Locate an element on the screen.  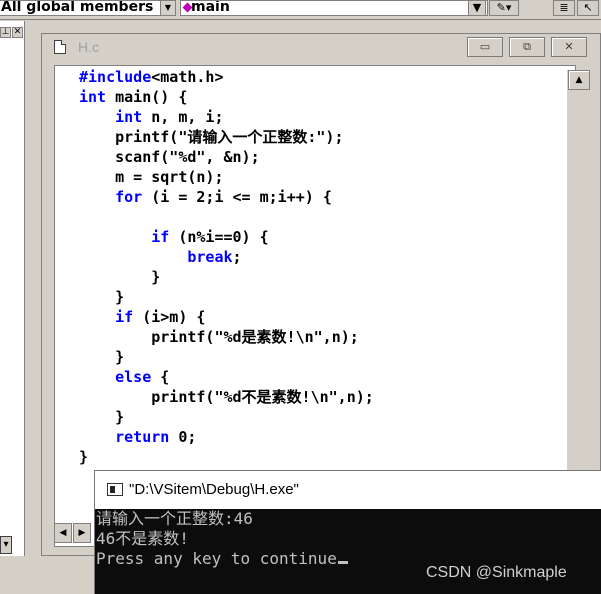
code-text: scanf("%d", &n); is located at coordinates (169, 157).